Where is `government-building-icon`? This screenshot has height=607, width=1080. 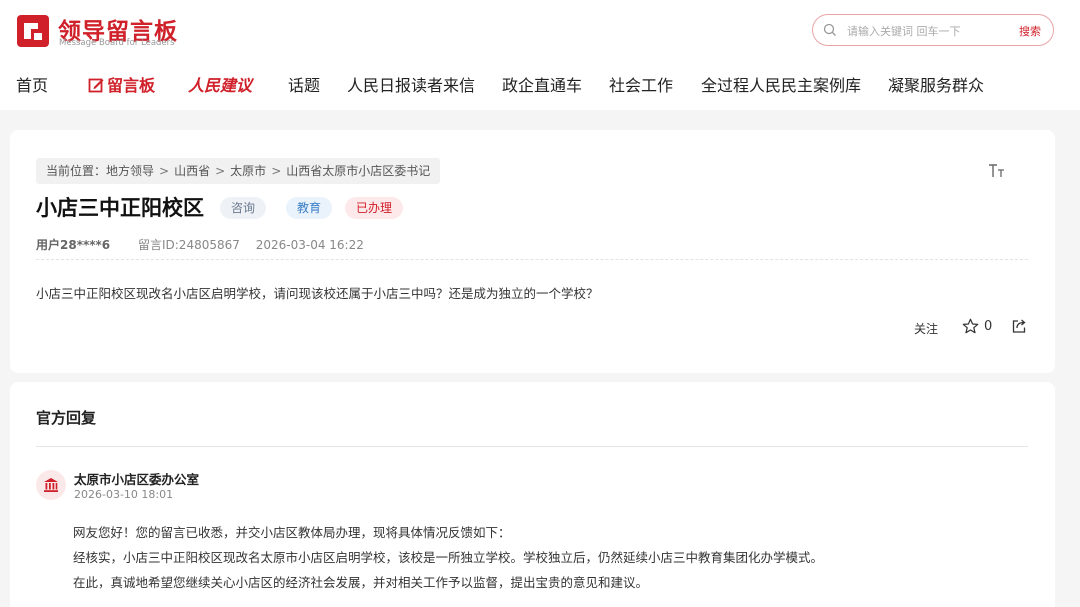
government-building-icon is located at coordinates (51, 485).